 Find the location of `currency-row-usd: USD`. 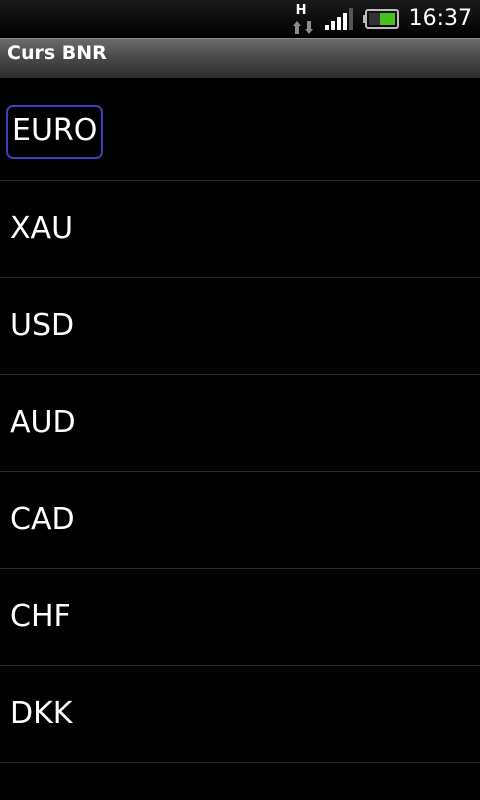

currency-row-usd: USD is located at coordinates (240, 326).